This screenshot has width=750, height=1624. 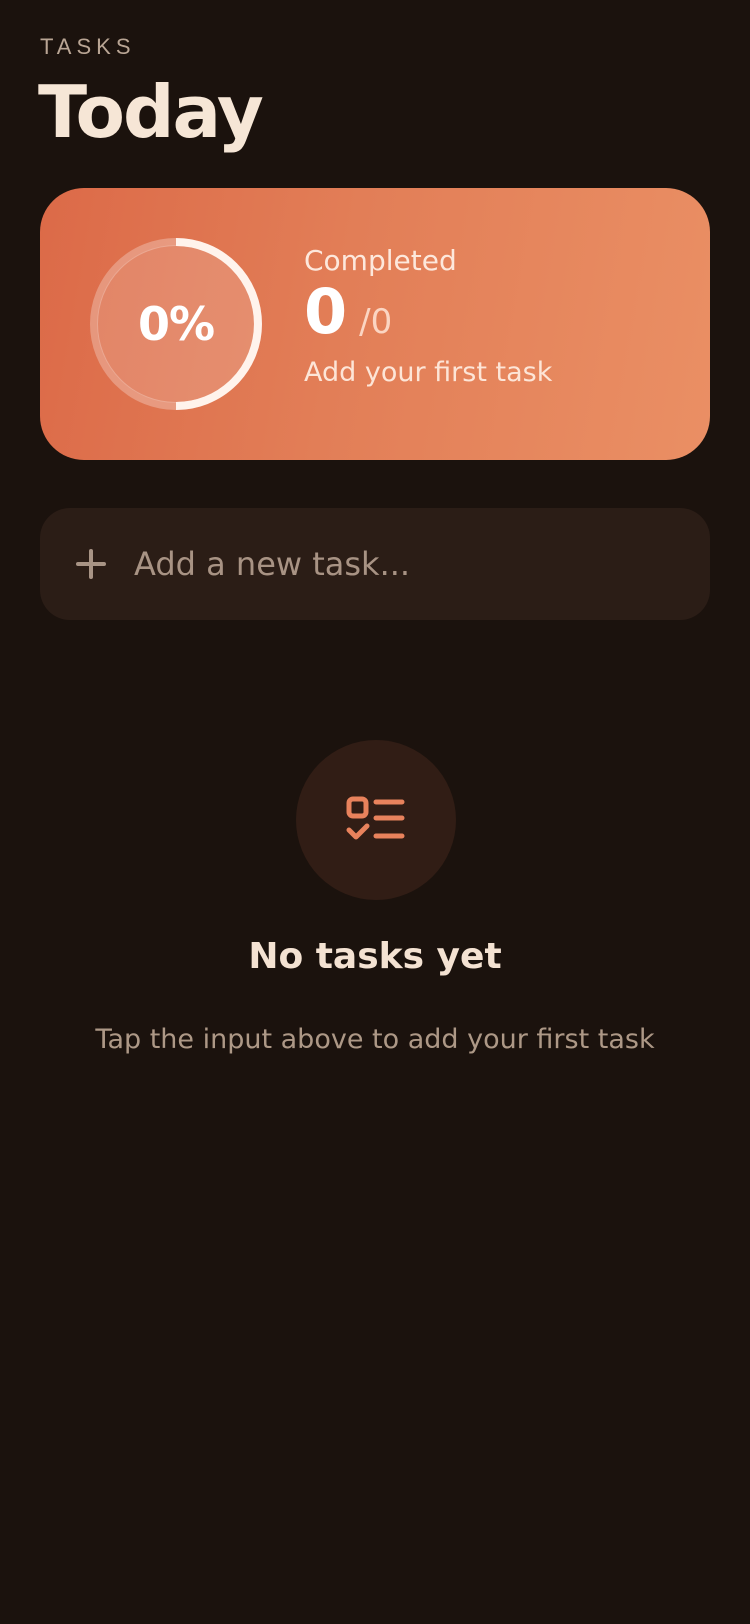 I want to click on page-title: Today, so click(x=151, y=112).